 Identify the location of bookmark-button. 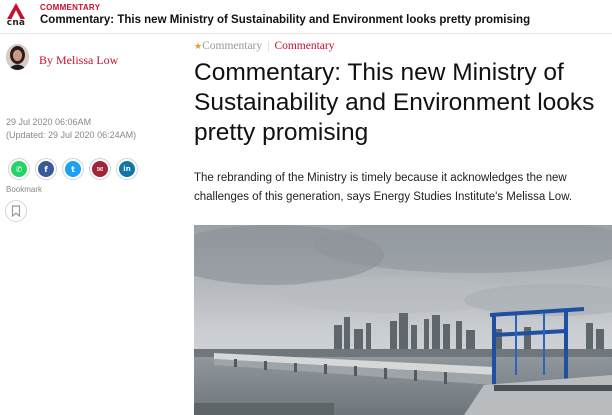
(16, 211).